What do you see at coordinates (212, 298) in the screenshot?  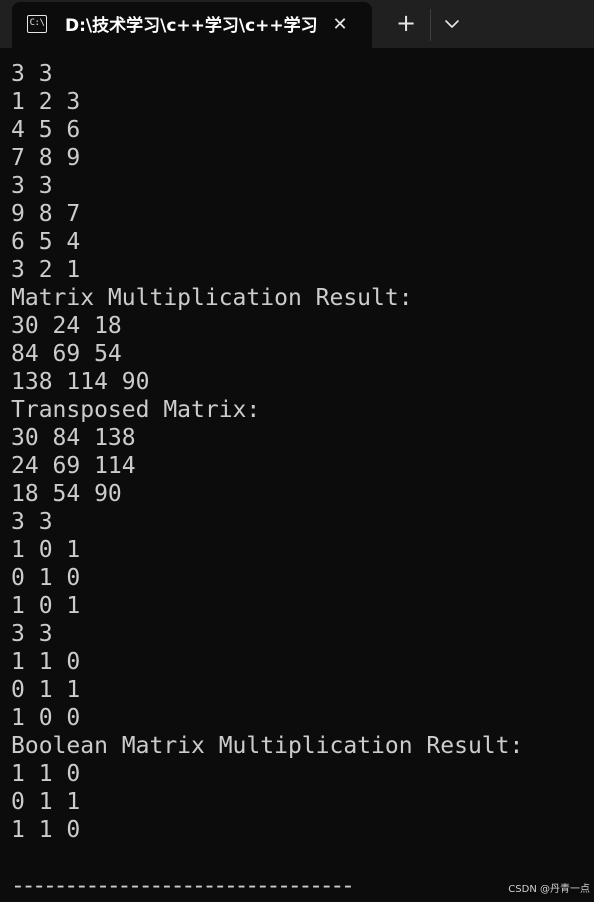 I see `terminal-line: Matrix Multiplication Result:` at bounding box center [212, 298].